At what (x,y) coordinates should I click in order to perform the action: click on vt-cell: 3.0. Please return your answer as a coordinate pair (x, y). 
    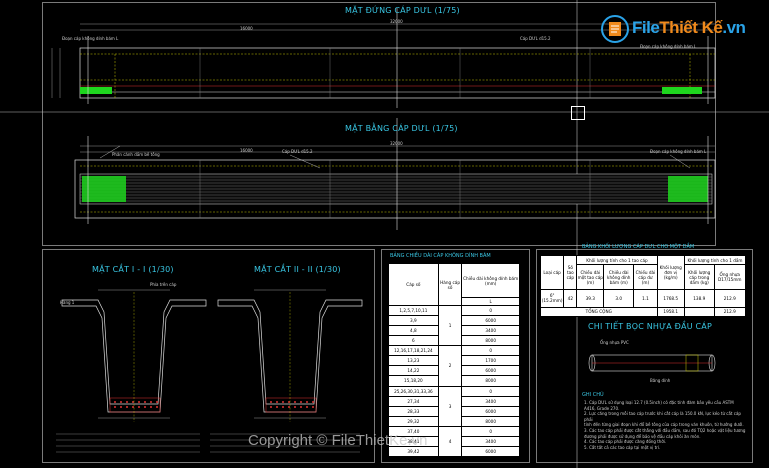
    Looking at the image, I should click on (619, 298).